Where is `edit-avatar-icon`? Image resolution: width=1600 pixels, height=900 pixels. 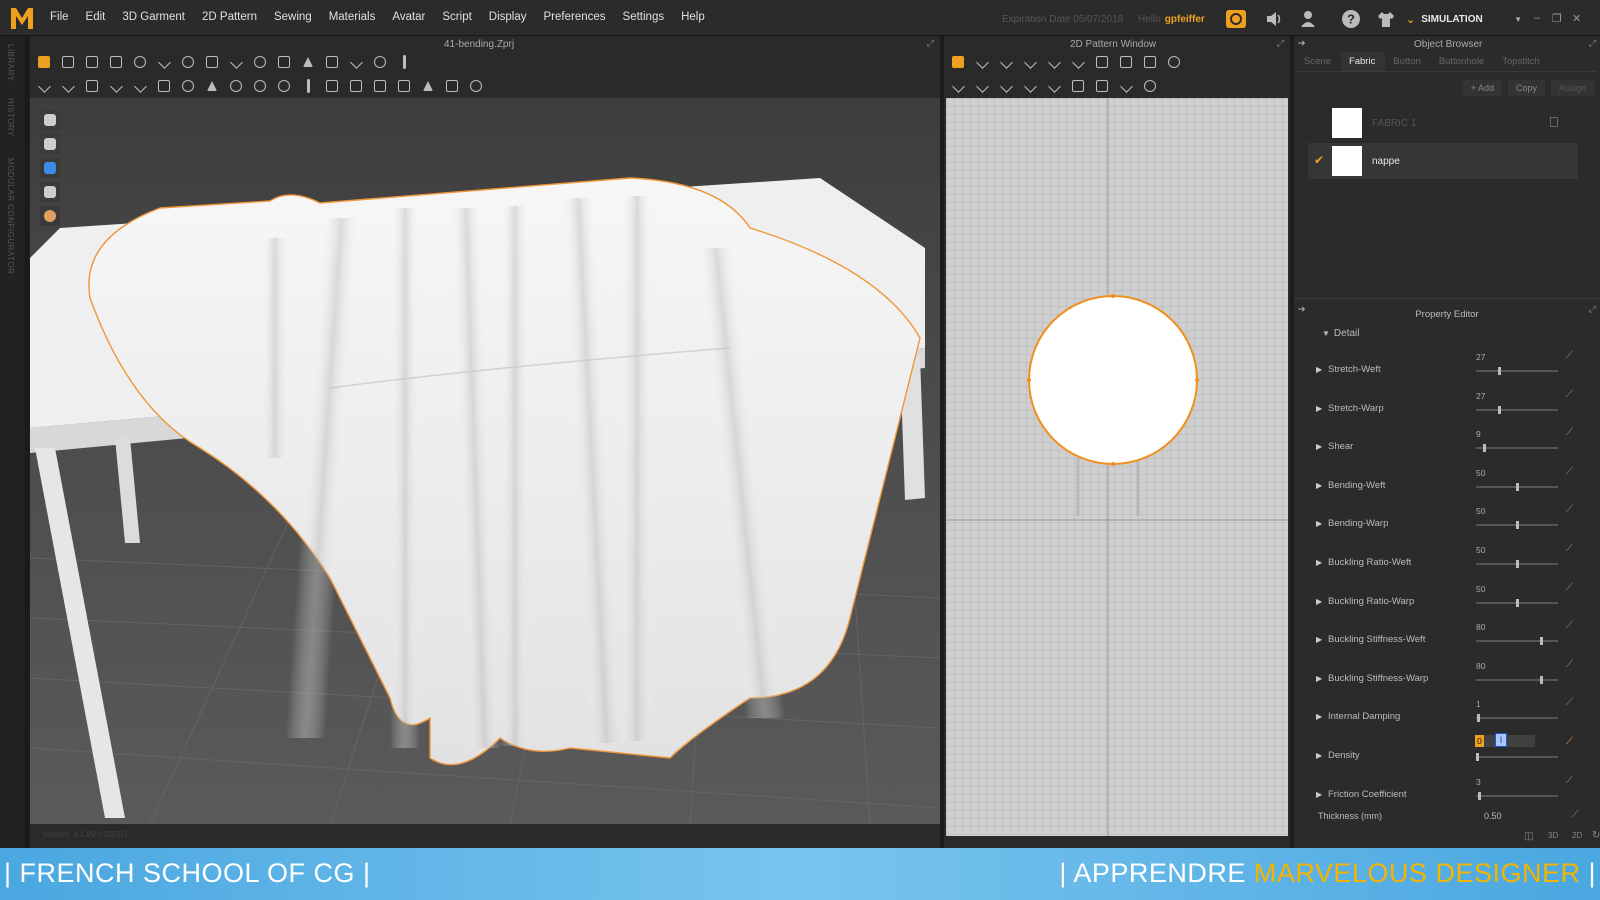 edit-avatar-icon is located at coordinates (92, 86).